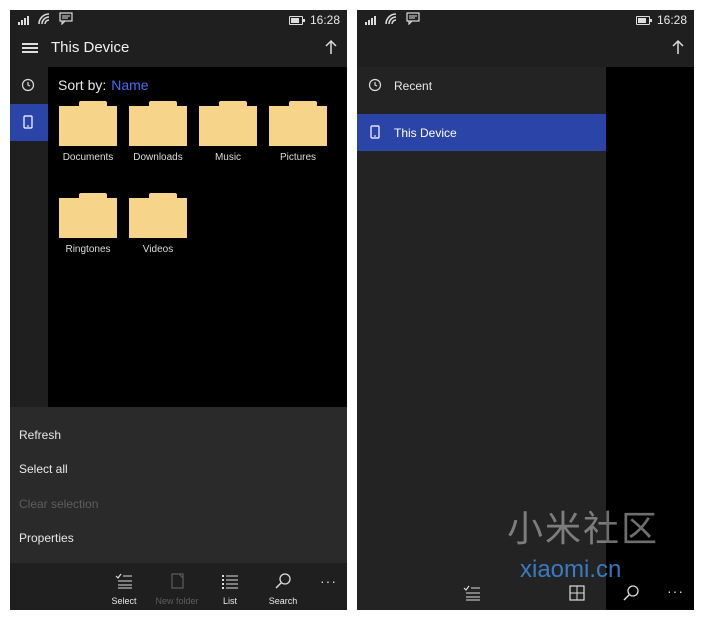  I want to click on list-icon, so click(230, 582).